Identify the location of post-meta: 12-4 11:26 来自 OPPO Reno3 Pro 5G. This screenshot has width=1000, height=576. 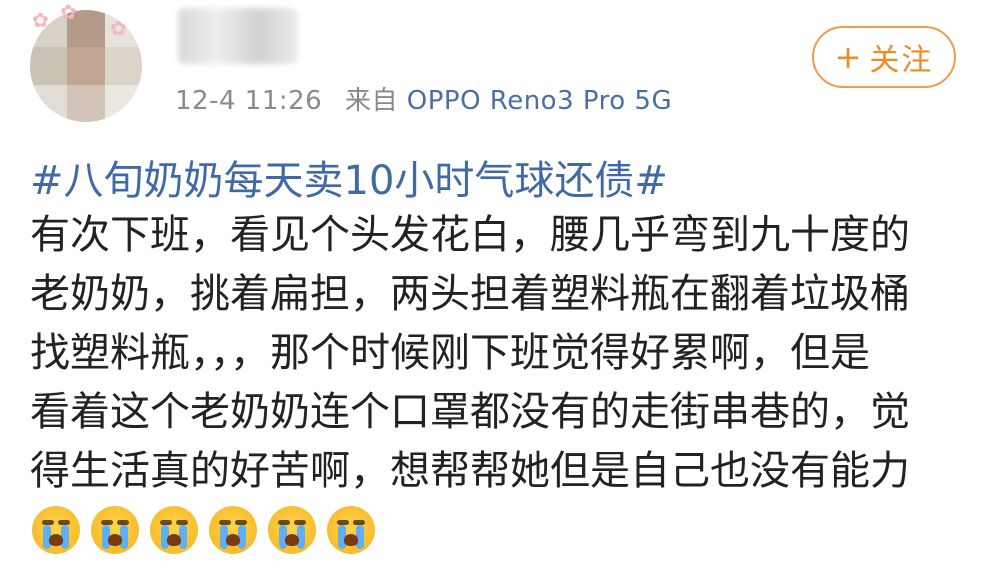
(423, 98).